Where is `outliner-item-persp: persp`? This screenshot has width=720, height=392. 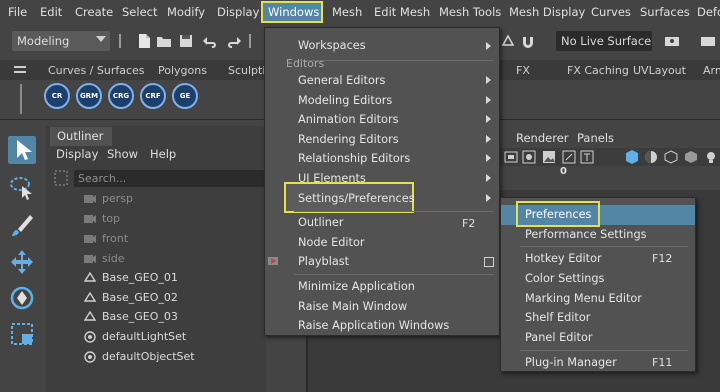 outliner-item-persp: persp is located at coordinates (117, 198).